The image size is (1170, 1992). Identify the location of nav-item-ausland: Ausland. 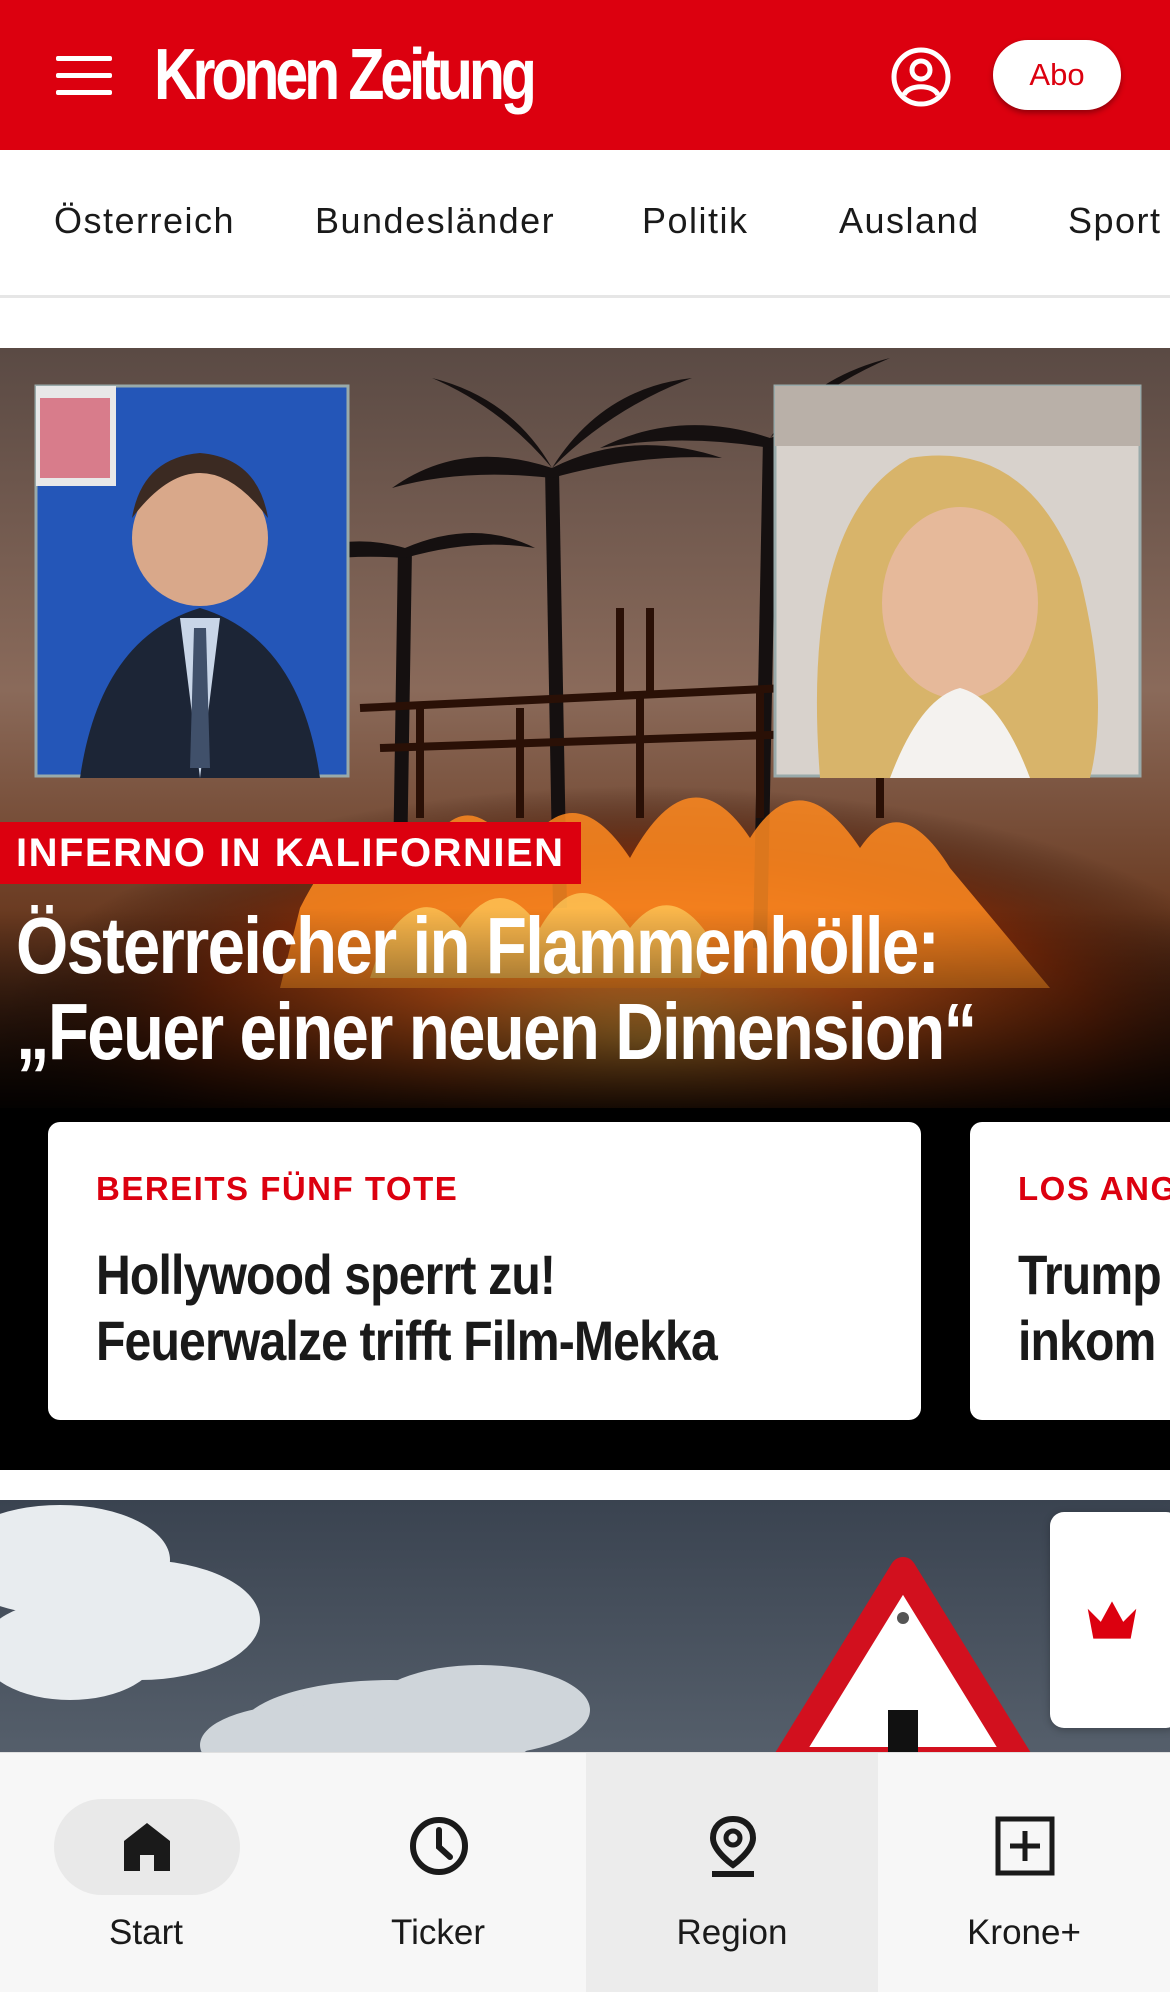
(909, 221).